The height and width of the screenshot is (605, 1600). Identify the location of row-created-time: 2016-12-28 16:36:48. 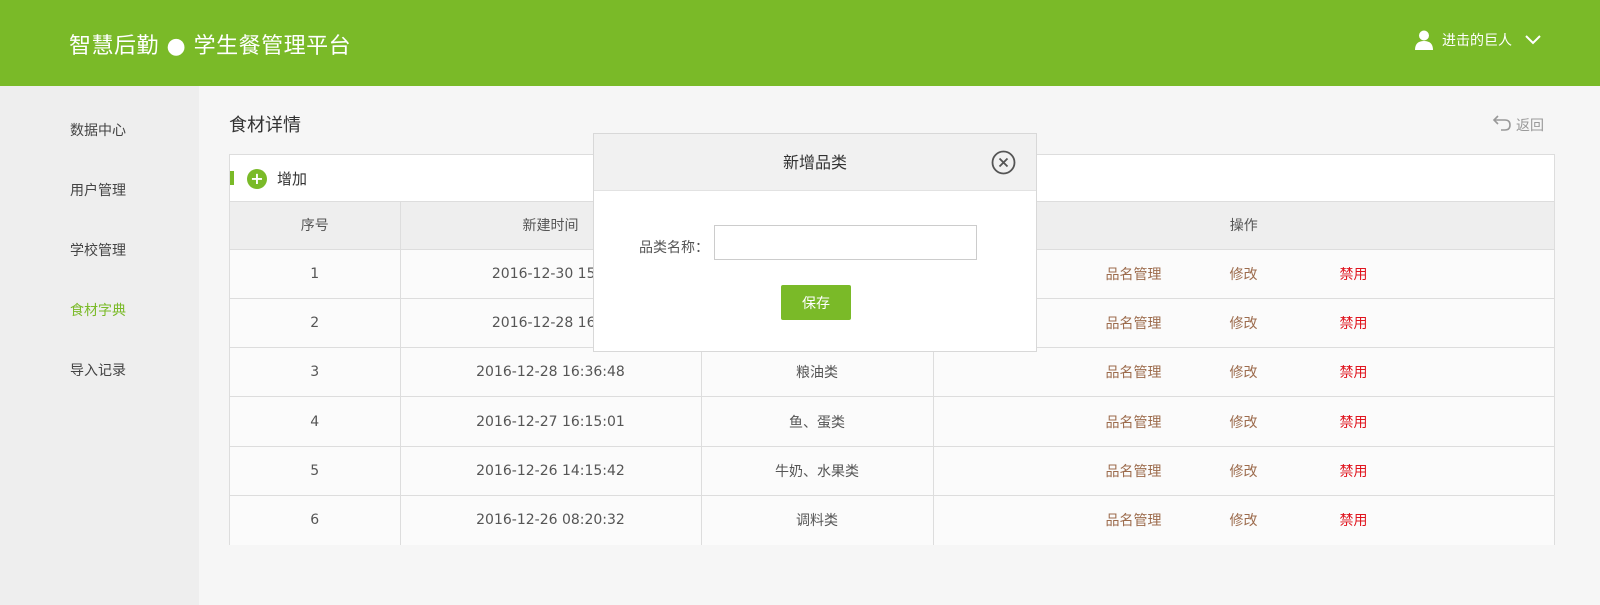
(551, 372).